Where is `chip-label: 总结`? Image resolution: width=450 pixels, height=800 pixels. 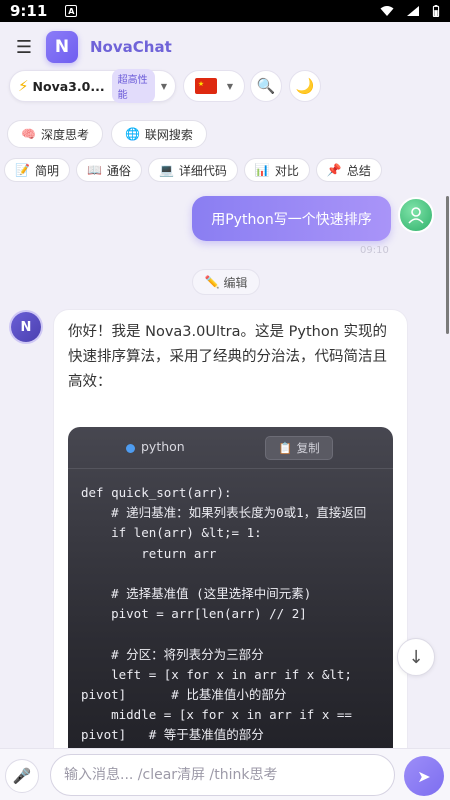 chip-label: 总结 is located at coordinates (358, 170).